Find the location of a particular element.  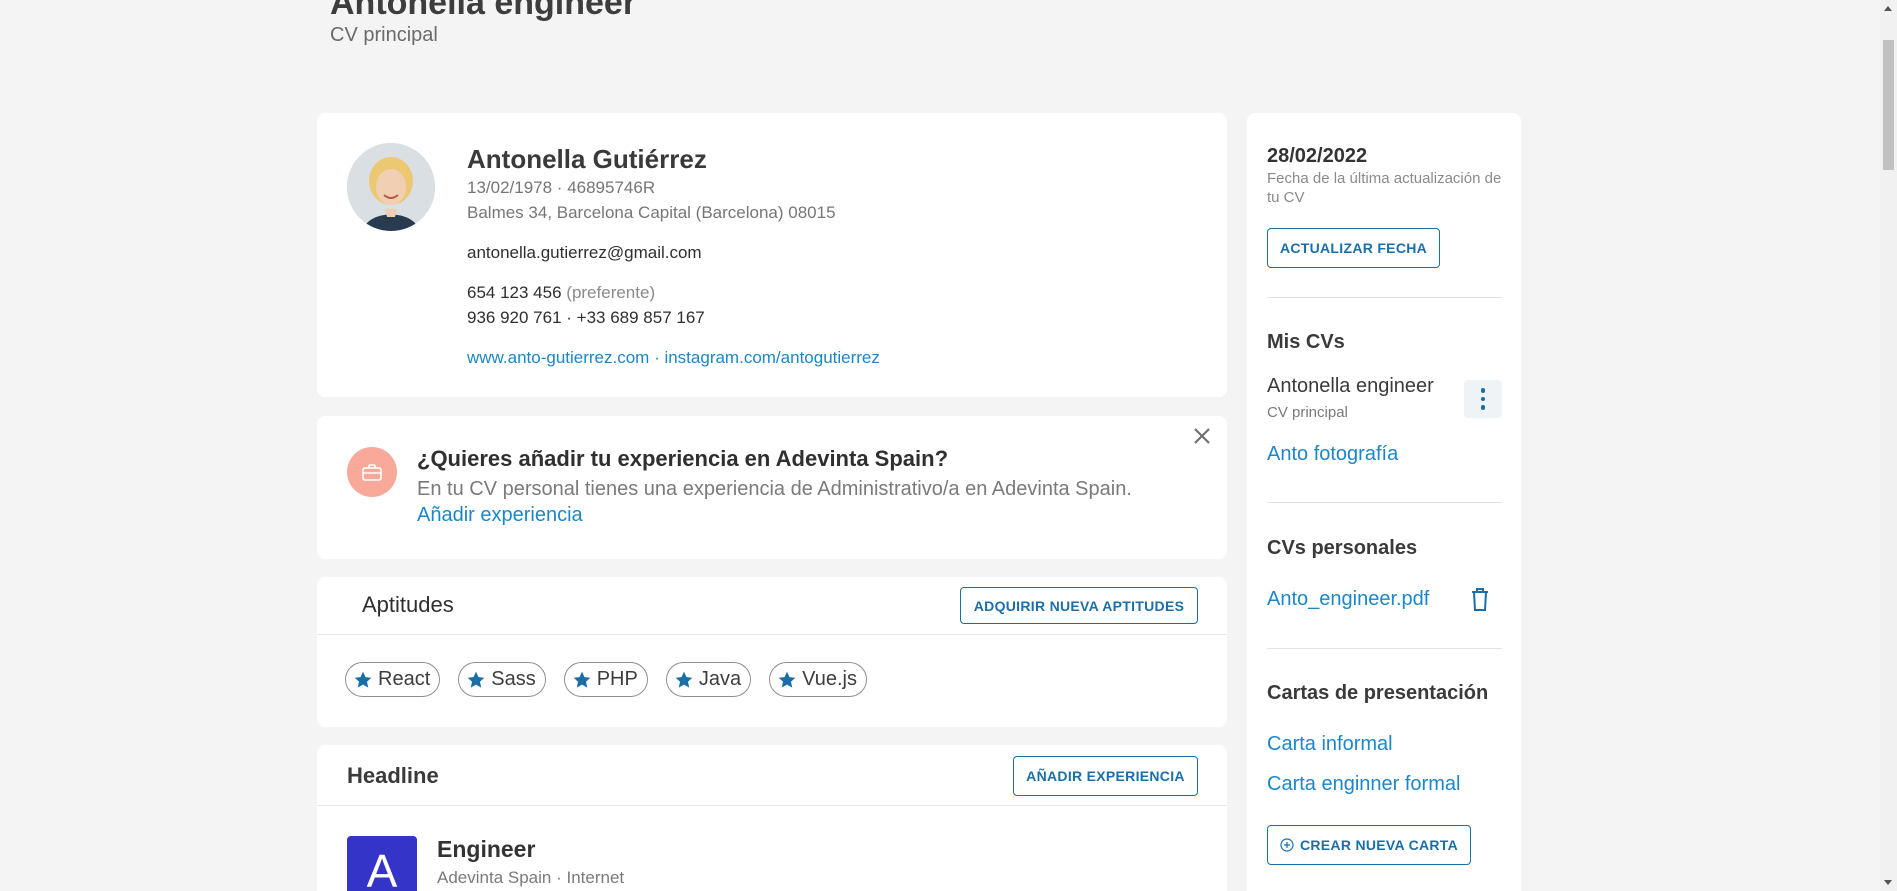

page-subtitle: CV principal is located at coordinates (384, 35).